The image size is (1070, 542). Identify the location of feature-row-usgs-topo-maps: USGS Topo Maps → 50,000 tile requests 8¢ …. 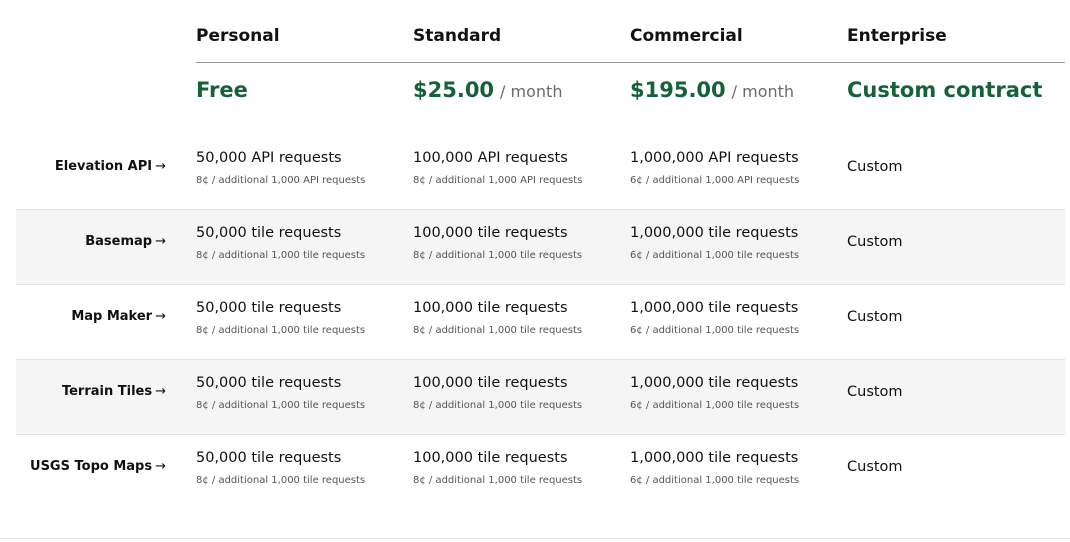
(540, 472).